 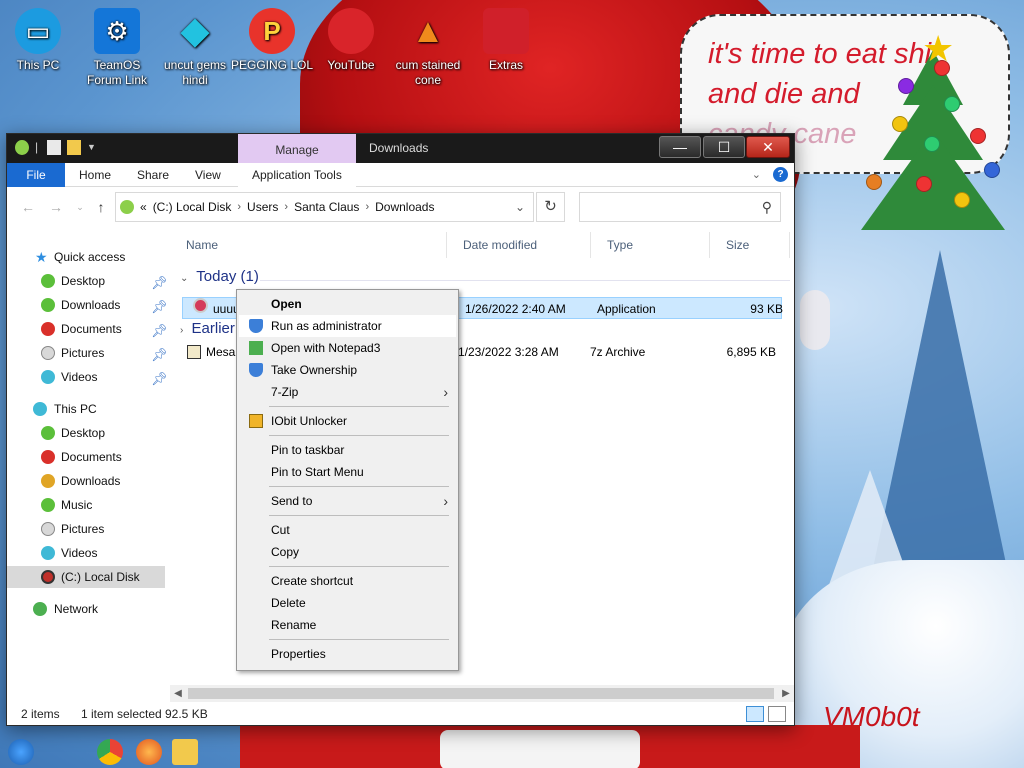 I want to click on nav-pc-pictures: Pictures, so click(x=86, y=529).